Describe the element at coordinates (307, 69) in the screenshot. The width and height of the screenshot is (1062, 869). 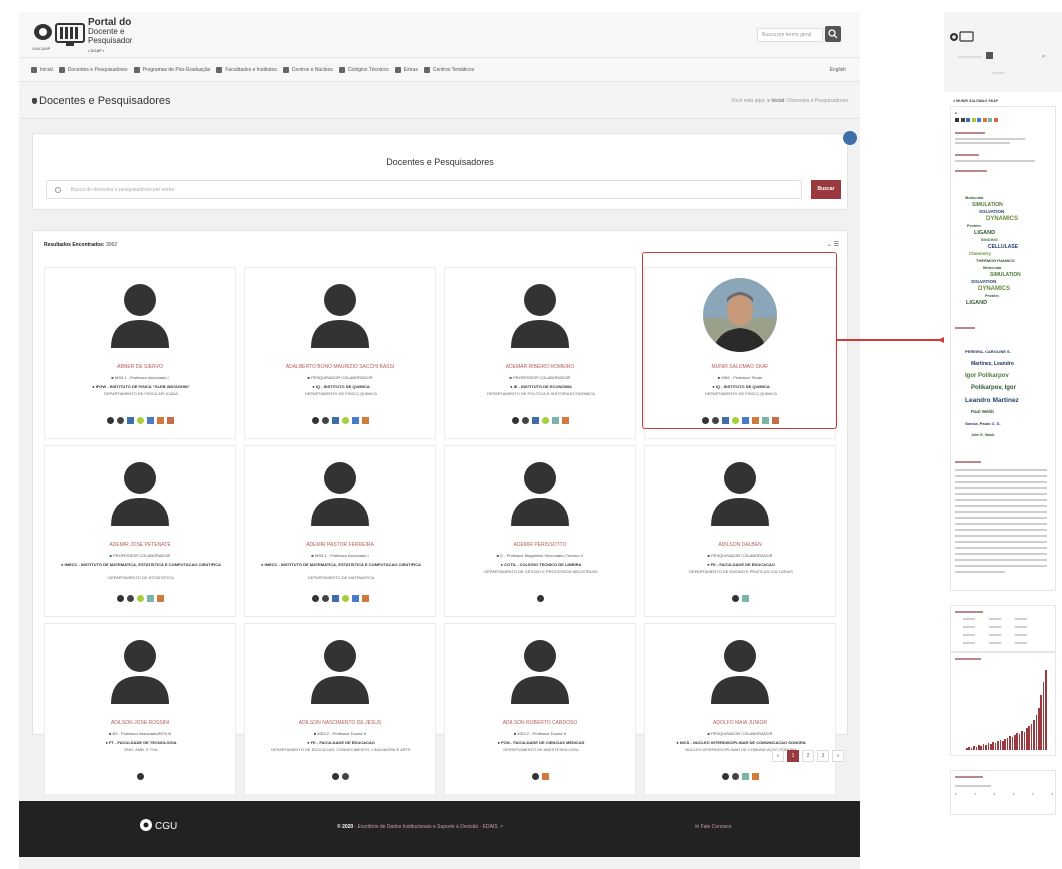
I see `nav-item-4: Centros e Núcleos` at that location.